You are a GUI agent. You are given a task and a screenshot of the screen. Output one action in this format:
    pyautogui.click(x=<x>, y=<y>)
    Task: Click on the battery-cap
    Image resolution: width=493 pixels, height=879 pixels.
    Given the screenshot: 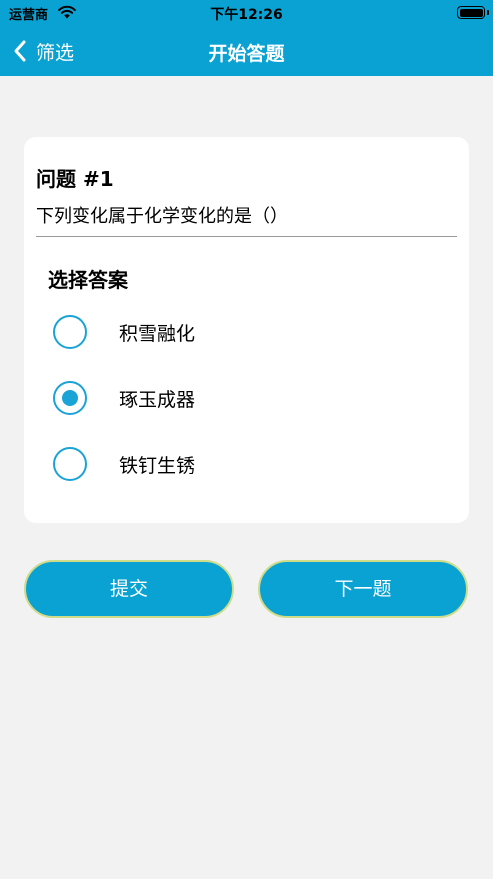 What is the action you would take?
    pyautogui.click(x=488, y=12)
    